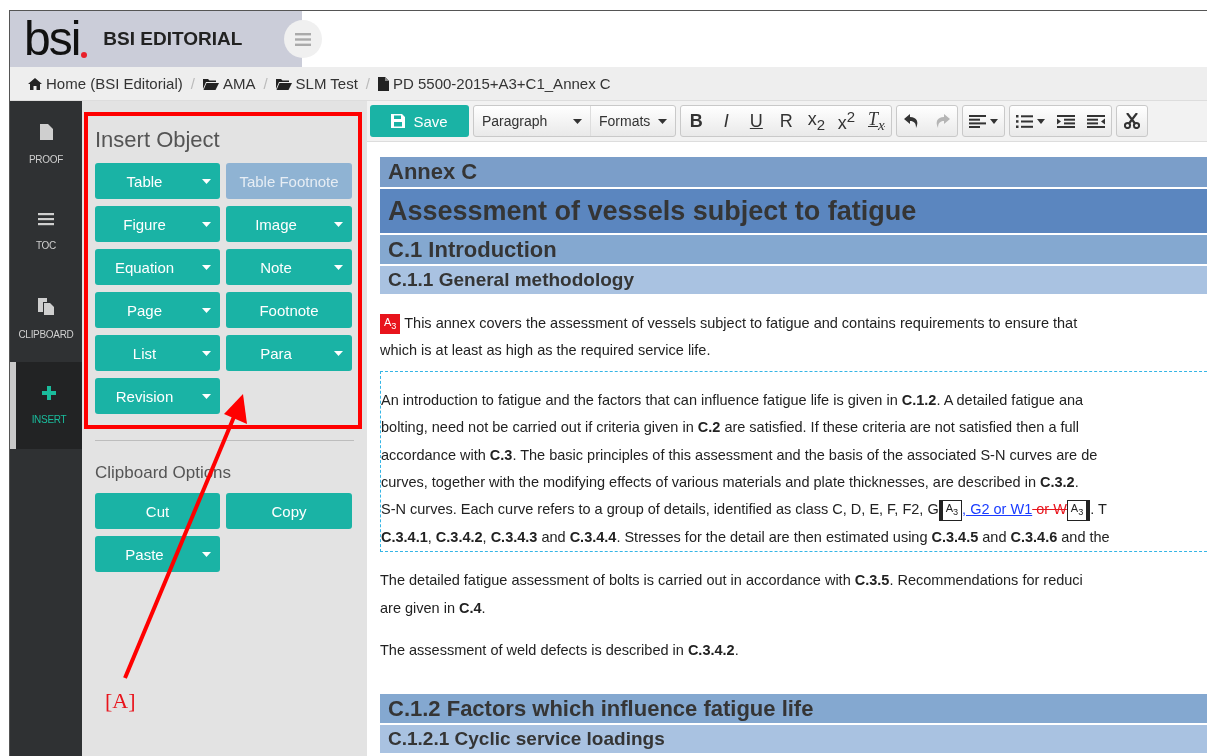 The image size is (1207, 756). Describe the element at coordinates (793, 280) in the screenshot. I see `subsection-heading: C.1.1 General methodology` at that location.